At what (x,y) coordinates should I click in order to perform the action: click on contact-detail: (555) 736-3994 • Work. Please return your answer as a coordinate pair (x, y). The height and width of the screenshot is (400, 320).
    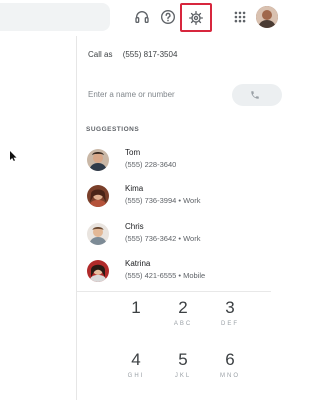
    Looking at the image, I should click on (163, 200).